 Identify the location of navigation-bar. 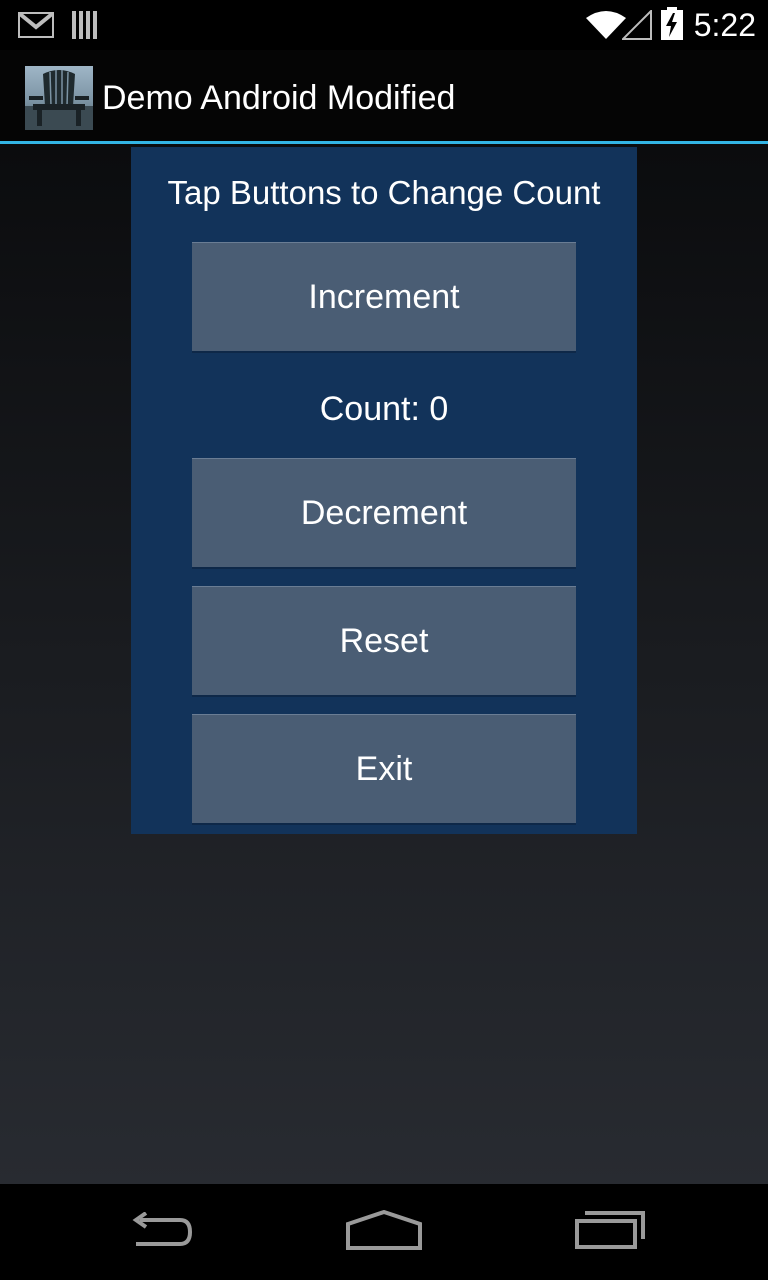
(384, 1232).